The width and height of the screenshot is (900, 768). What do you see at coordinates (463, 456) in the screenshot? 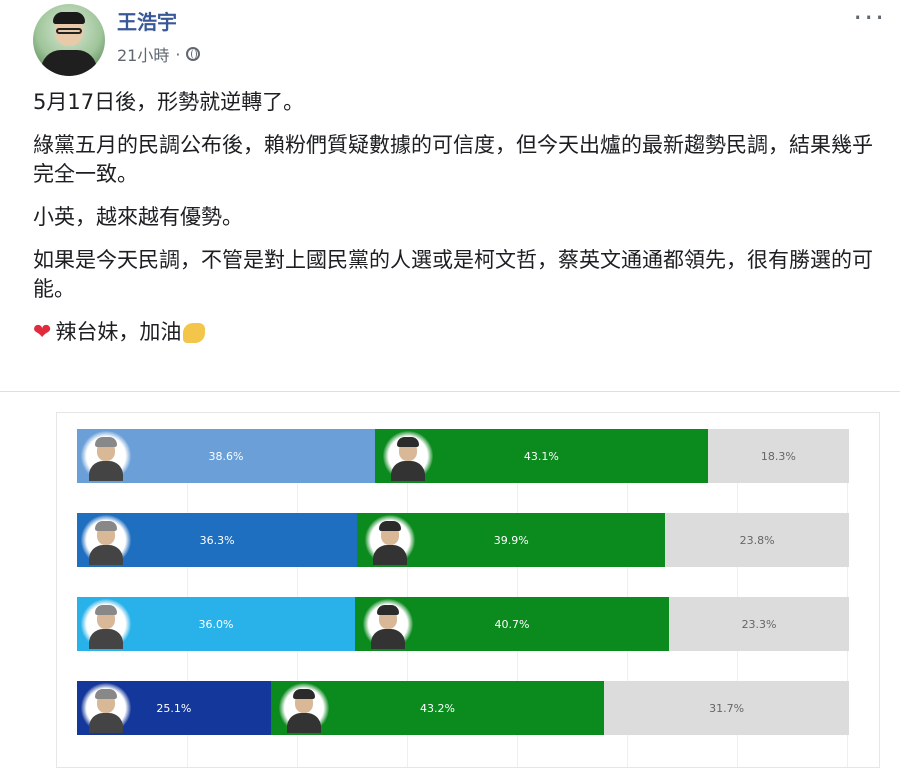
I see `poll-bar-row: 38.6% 43.1% 18.3%` at bounding box center [463, 456].